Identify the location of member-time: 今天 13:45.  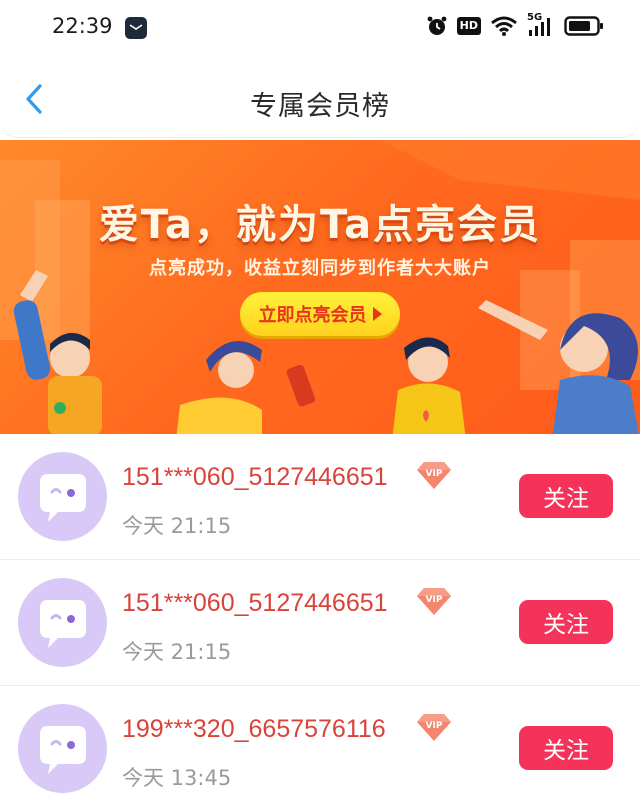
(177, 778).